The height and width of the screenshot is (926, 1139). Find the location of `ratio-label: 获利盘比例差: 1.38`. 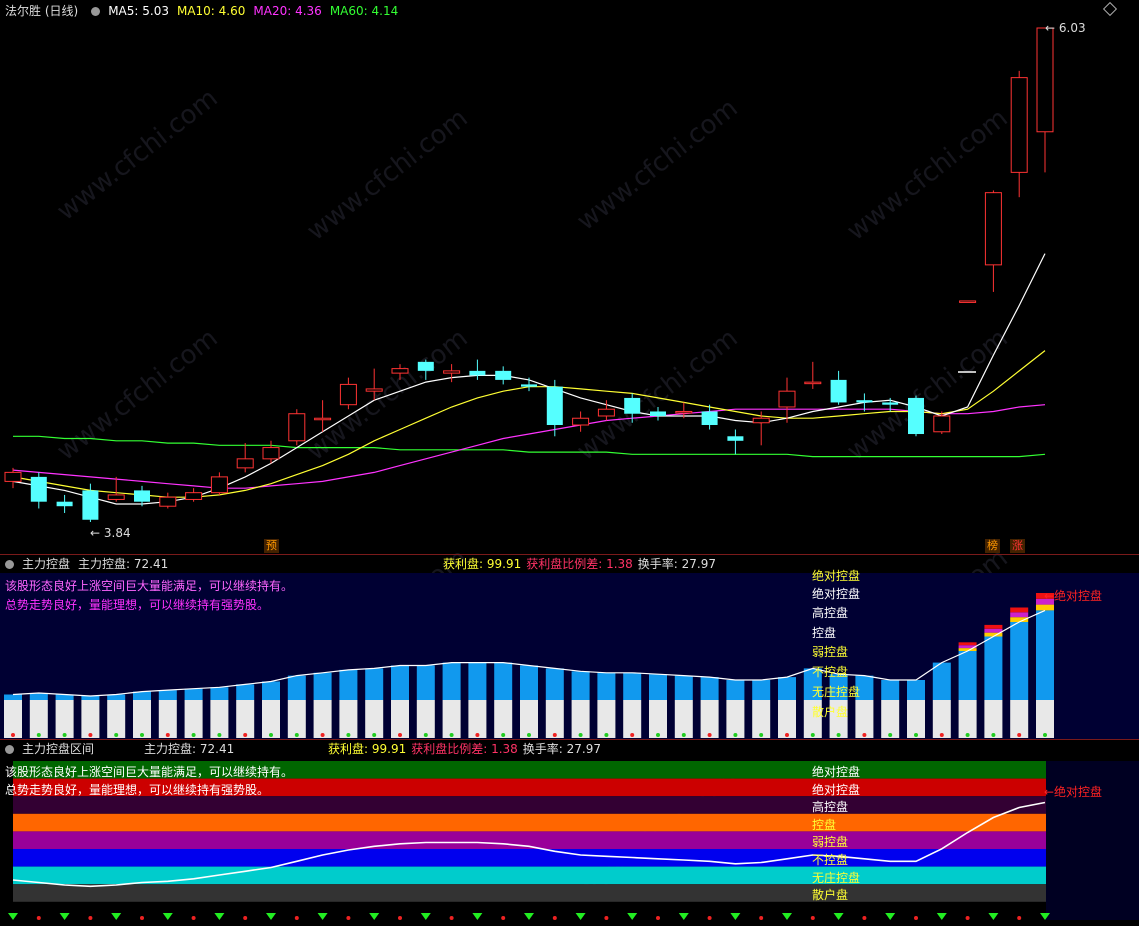

ratio-label: 获利盘比例差: 1.38 is located at coordinates (579, 564).